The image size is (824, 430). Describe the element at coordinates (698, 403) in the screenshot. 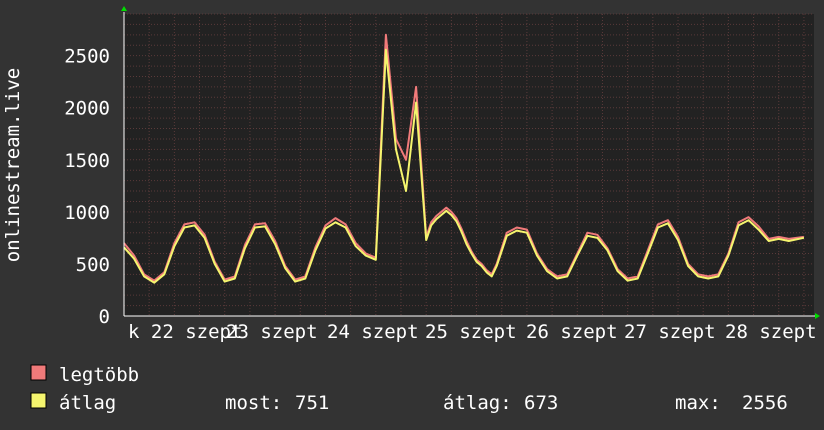

I see `stat-max-label: max:` at that location.